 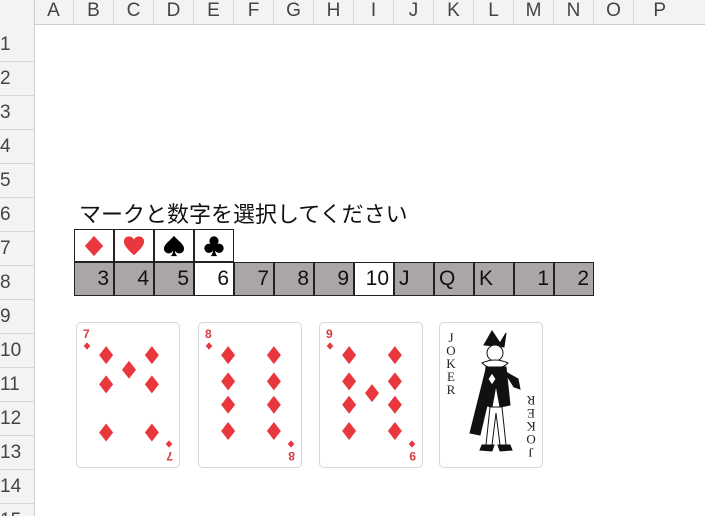 What do you see at coordinates (17, 351) in the screenshot?
I see `row-header-10: 10` at bounding box center [17, 351].